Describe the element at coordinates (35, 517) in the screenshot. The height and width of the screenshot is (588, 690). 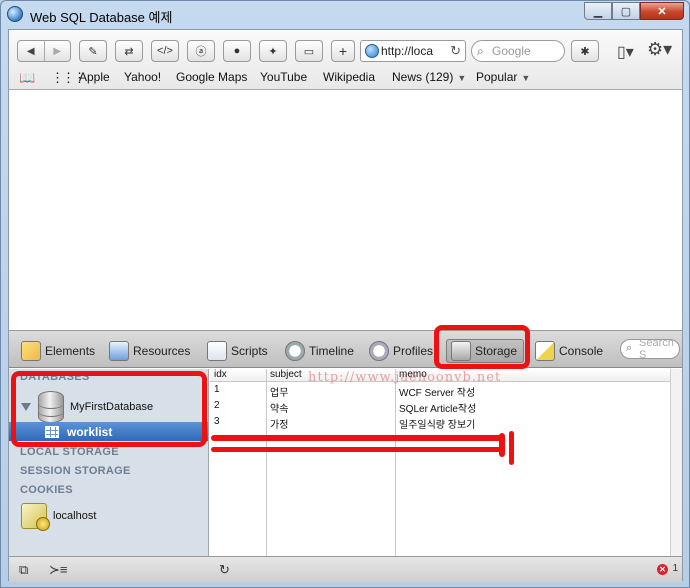
I see `cookie-icon` at that location.